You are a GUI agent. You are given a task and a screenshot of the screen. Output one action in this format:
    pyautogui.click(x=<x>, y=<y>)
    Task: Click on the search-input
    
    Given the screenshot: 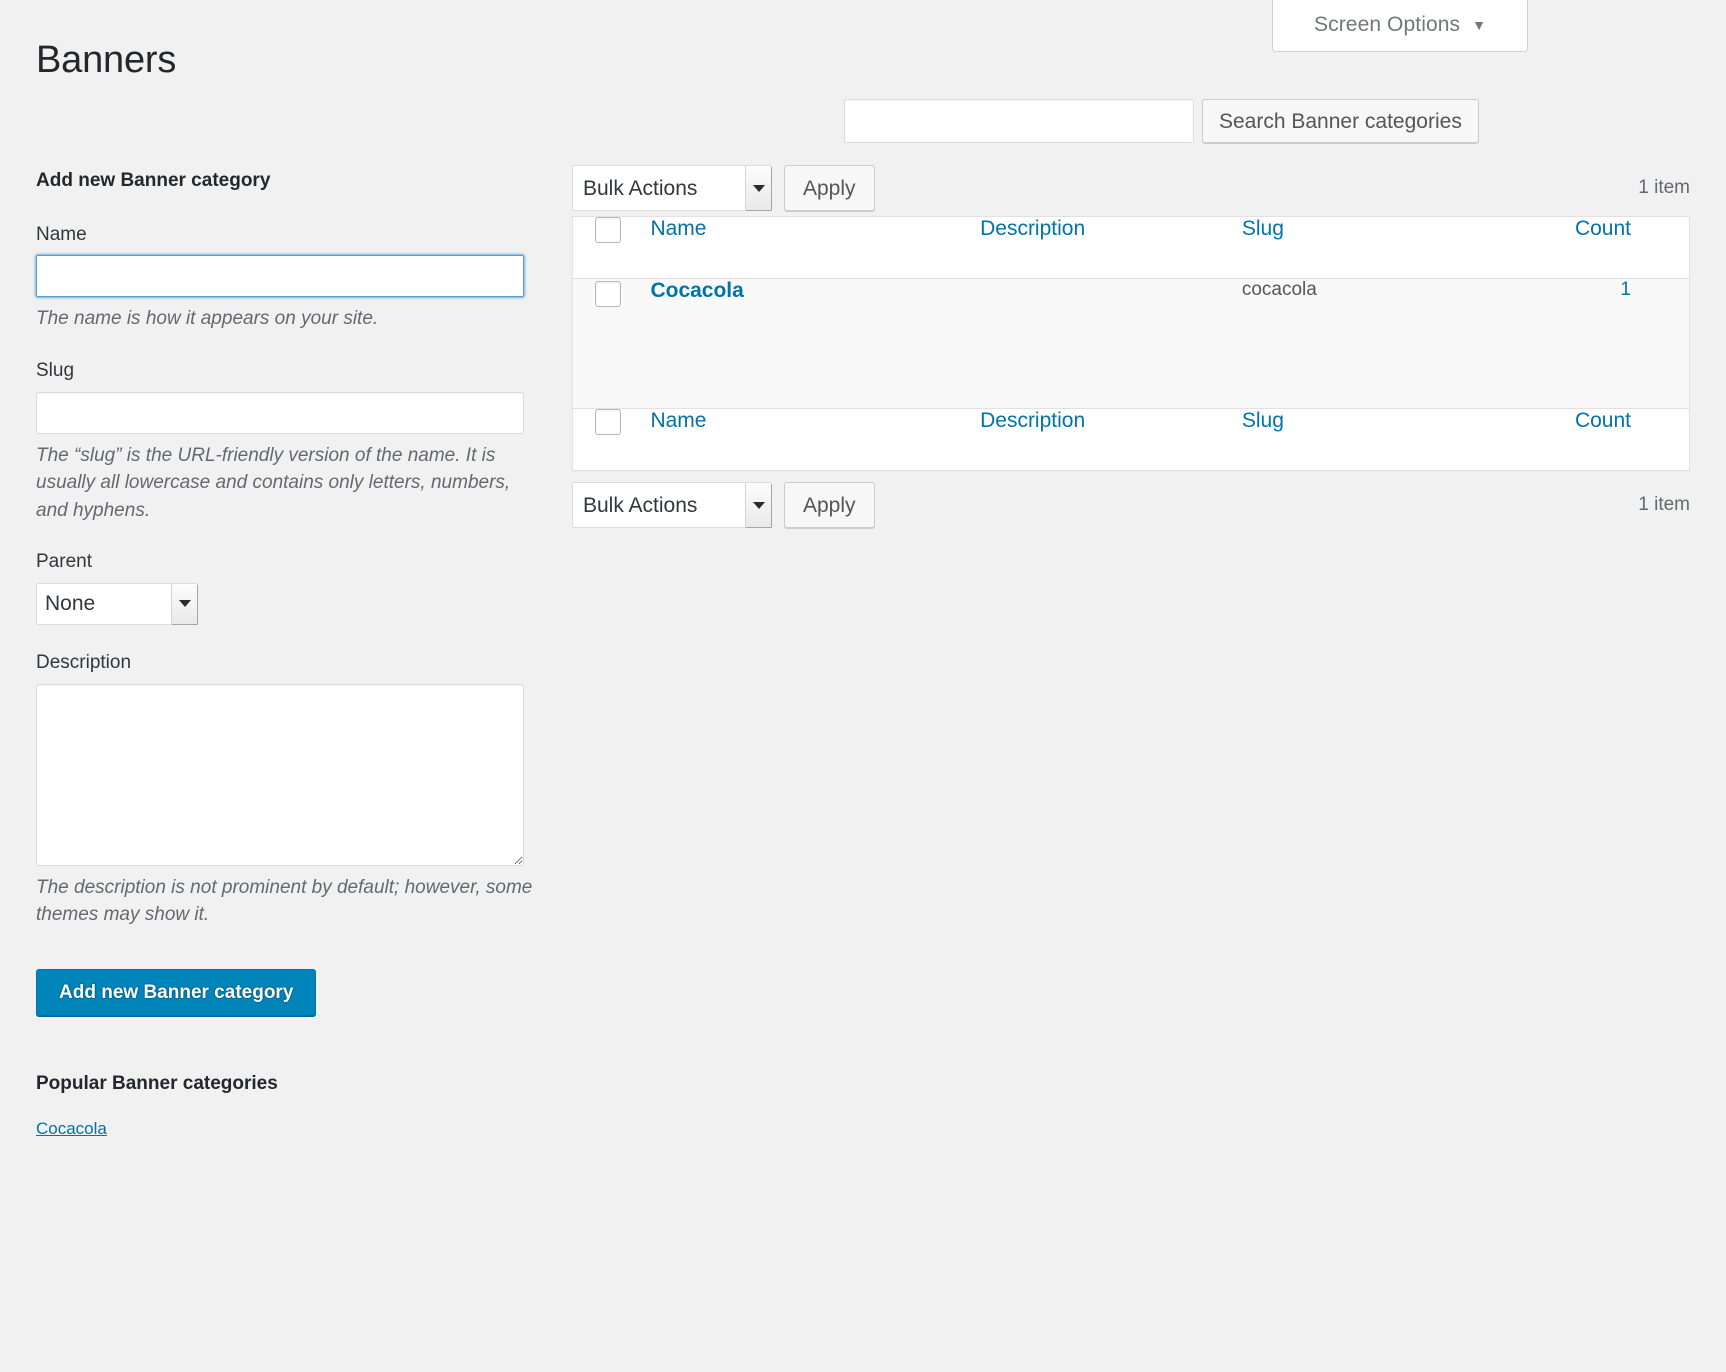 What is the action you would take?
    pyautogui.click(x=1019, y=121)
    